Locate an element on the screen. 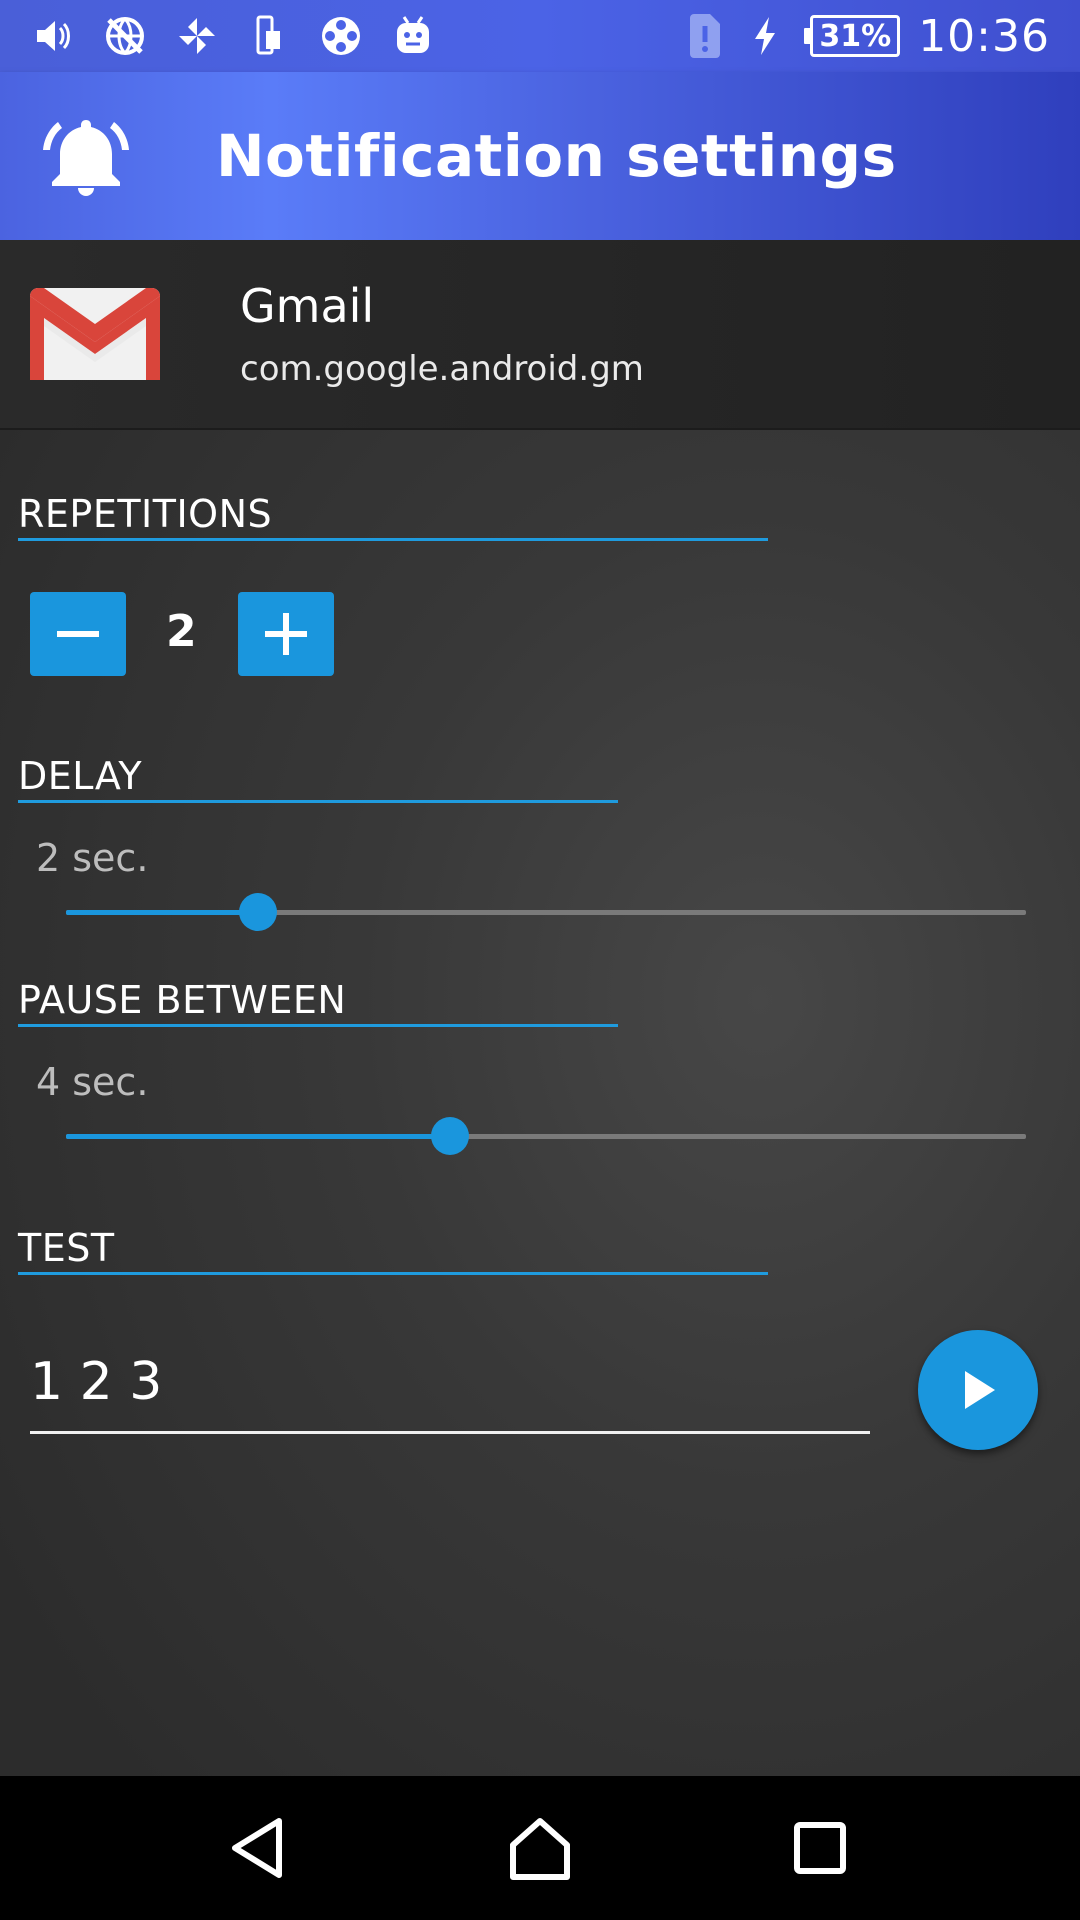 The image size is (1080, 1920). volume-icon is located at coordinates (53, 36).